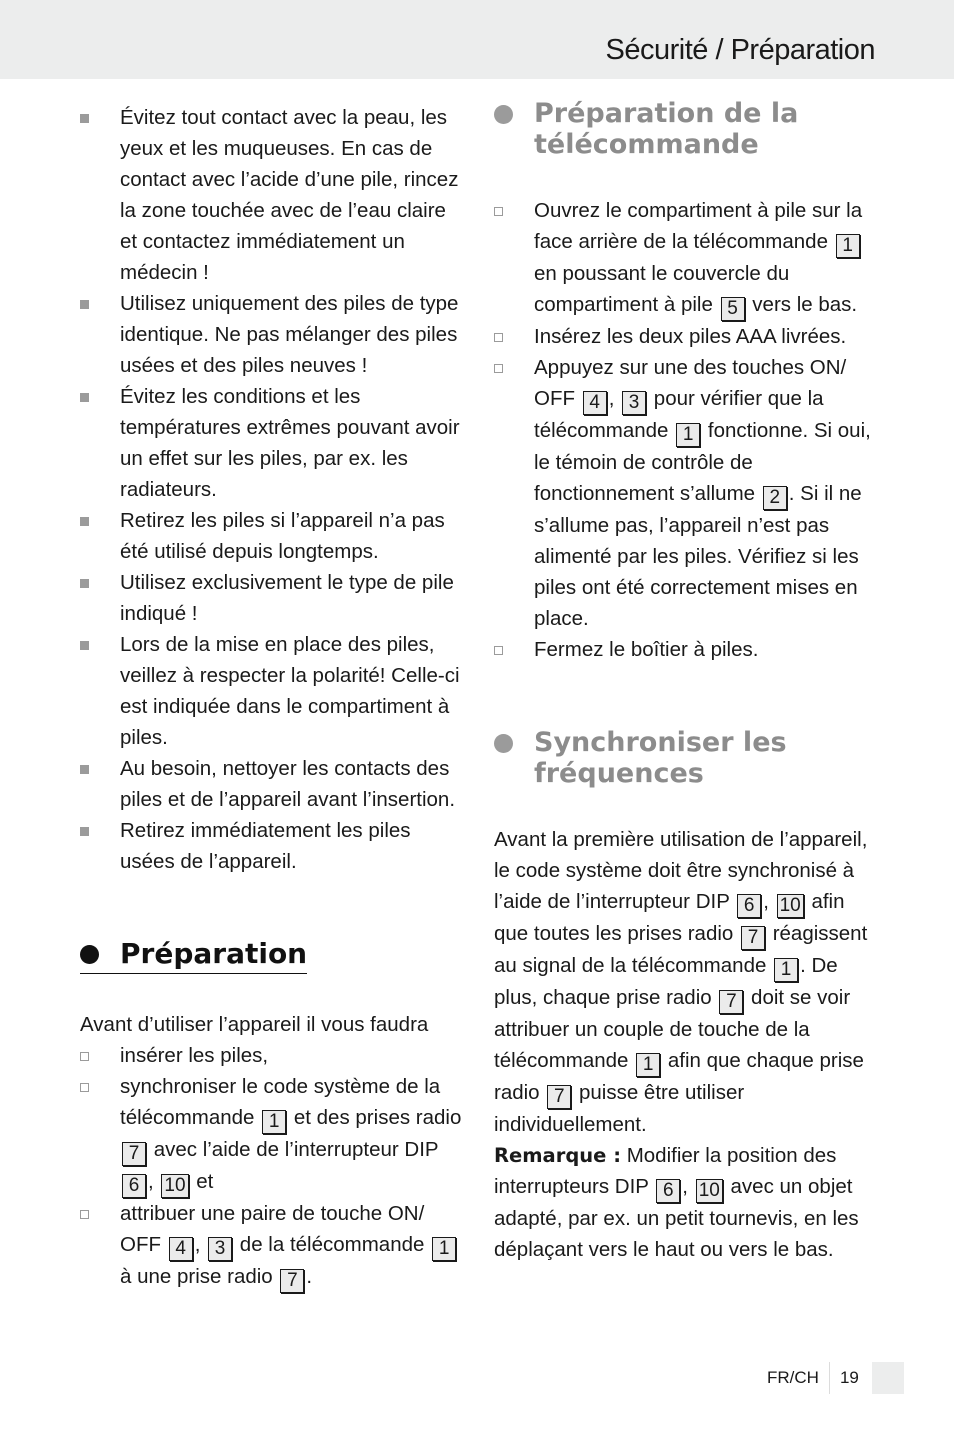 Image resolution: width=954 pixels, height=1432 pixels. I want to click on section-heading-remote-prep: Préparation de la télécommande, so click(686, 129).